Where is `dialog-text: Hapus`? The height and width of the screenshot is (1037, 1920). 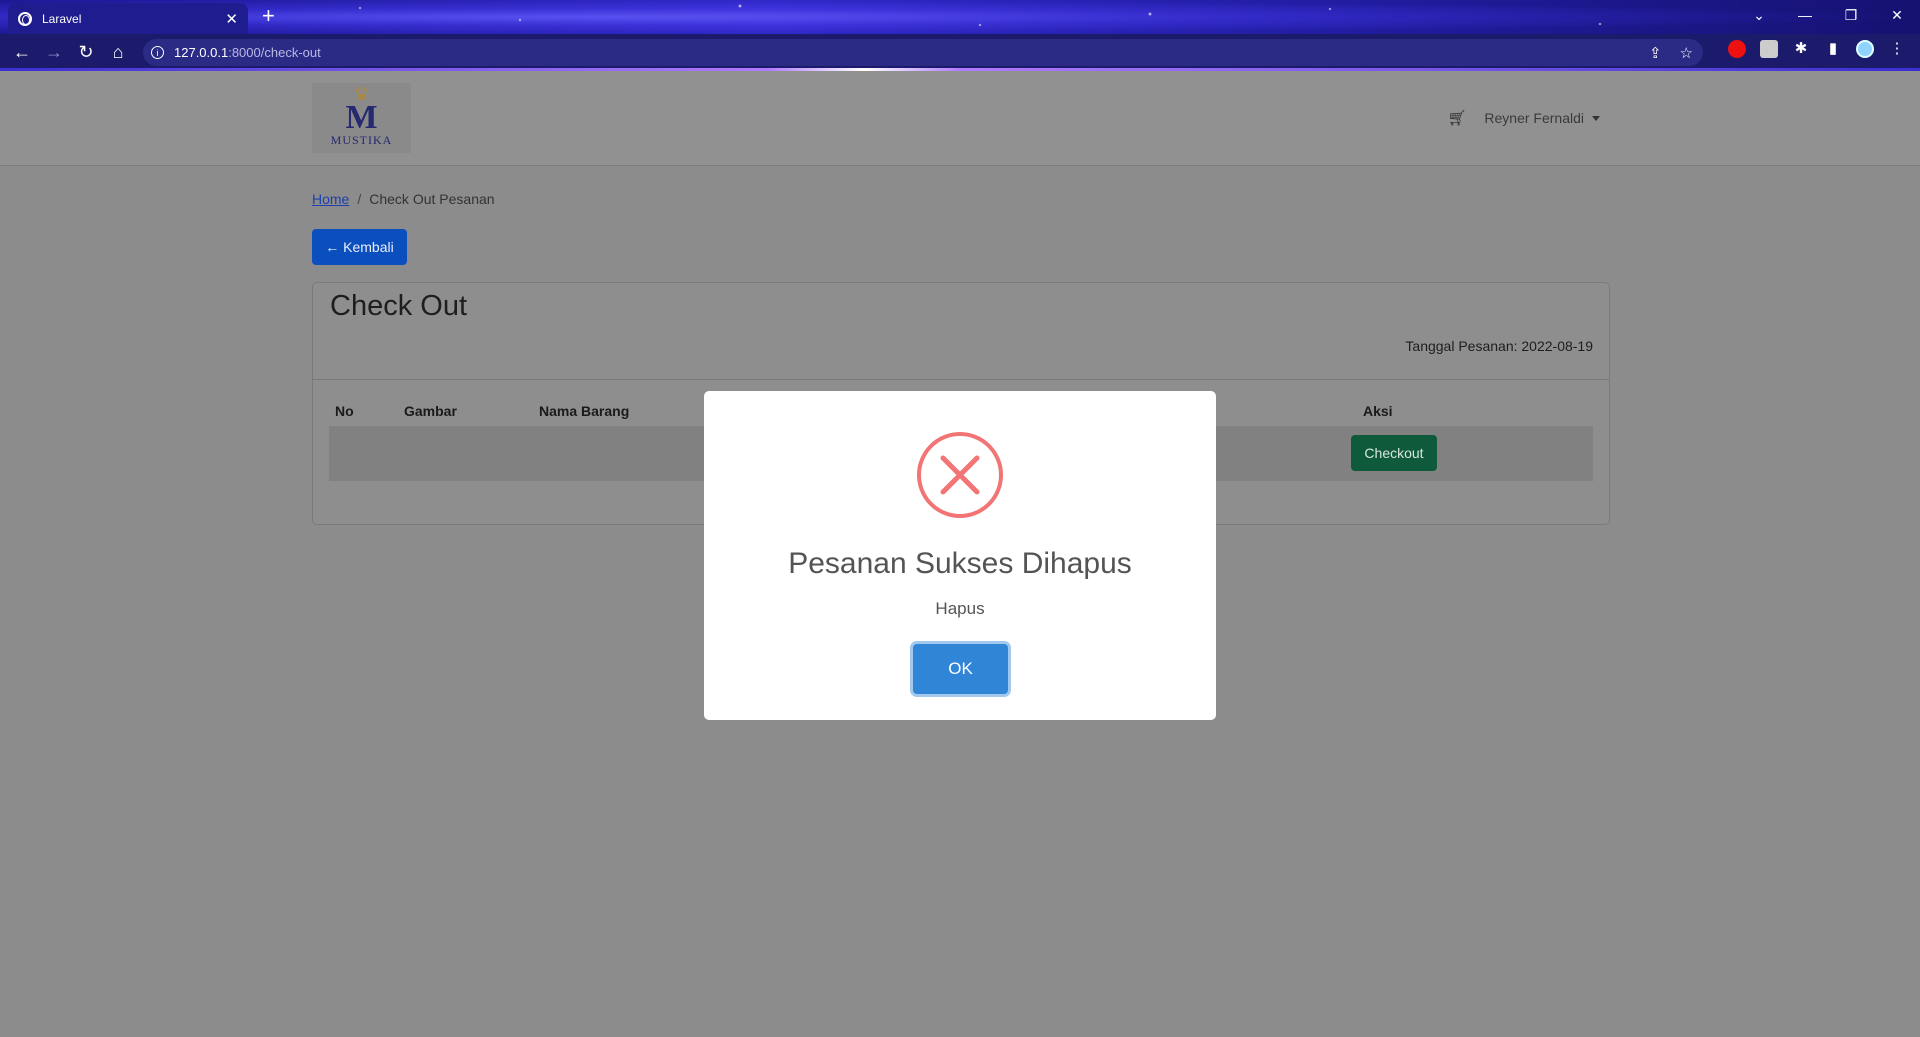
dialog-text: Hapus is located at coordinates (960, 608).